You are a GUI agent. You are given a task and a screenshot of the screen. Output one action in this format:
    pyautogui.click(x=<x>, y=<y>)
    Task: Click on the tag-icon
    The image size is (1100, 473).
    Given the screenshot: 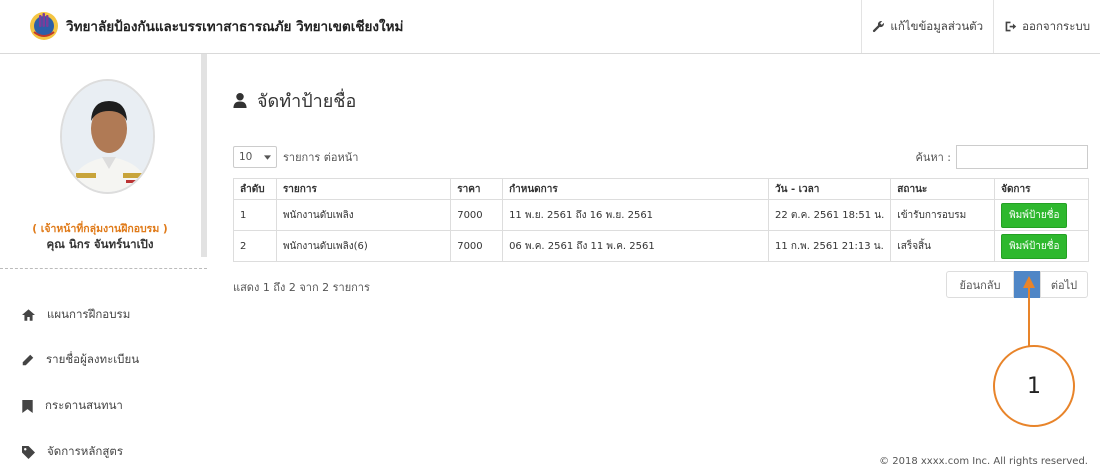 What is the action you would take?
    pyautogui.click(x=28, y=452)
    